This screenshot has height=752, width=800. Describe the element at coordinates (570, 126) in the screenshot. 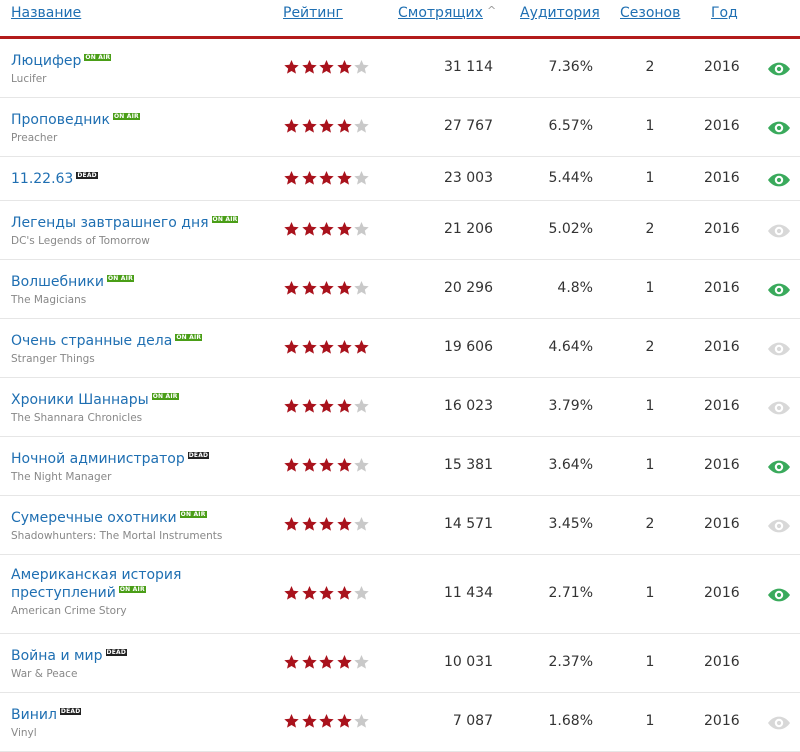

I see `audience-share: 6.57%` at that location.